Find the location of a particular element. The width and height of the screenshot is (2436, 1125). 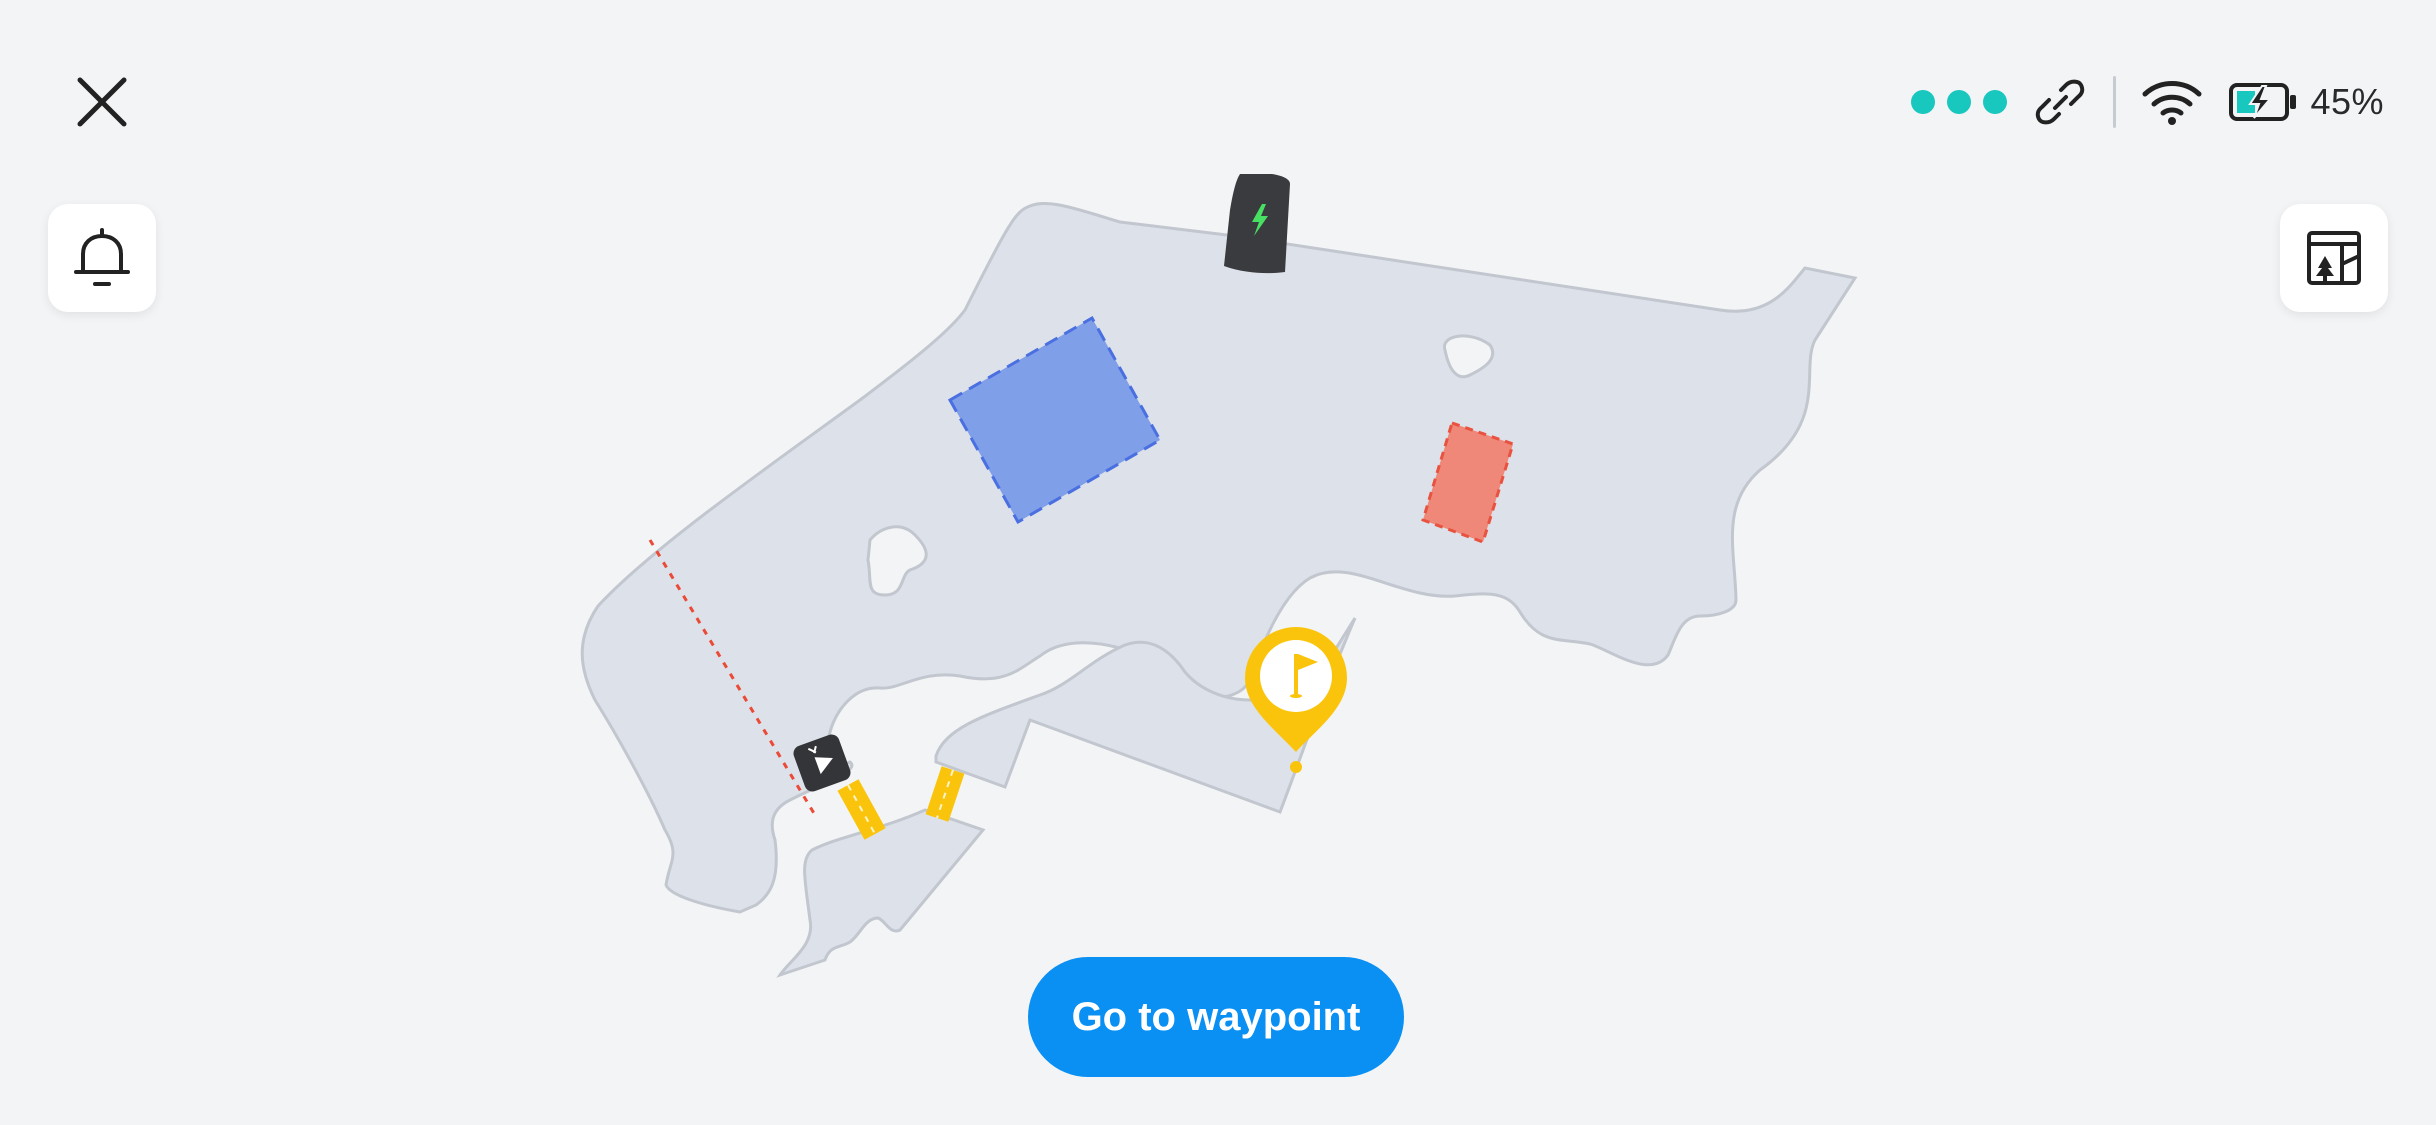

close-button is located at coordinates (102, 102).